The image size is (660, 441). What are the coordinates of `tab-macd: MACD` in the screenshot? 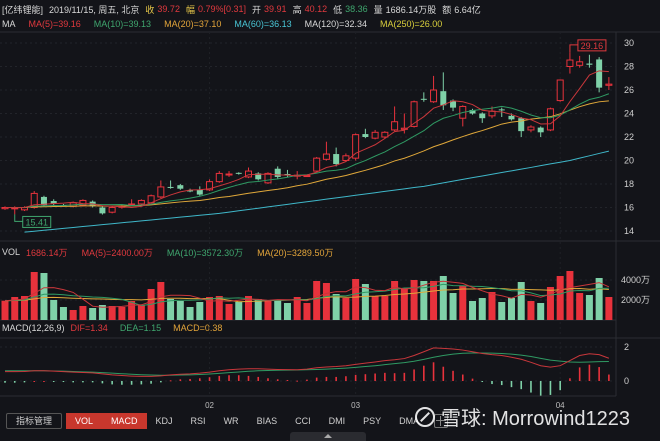 It's located at (124, 421).